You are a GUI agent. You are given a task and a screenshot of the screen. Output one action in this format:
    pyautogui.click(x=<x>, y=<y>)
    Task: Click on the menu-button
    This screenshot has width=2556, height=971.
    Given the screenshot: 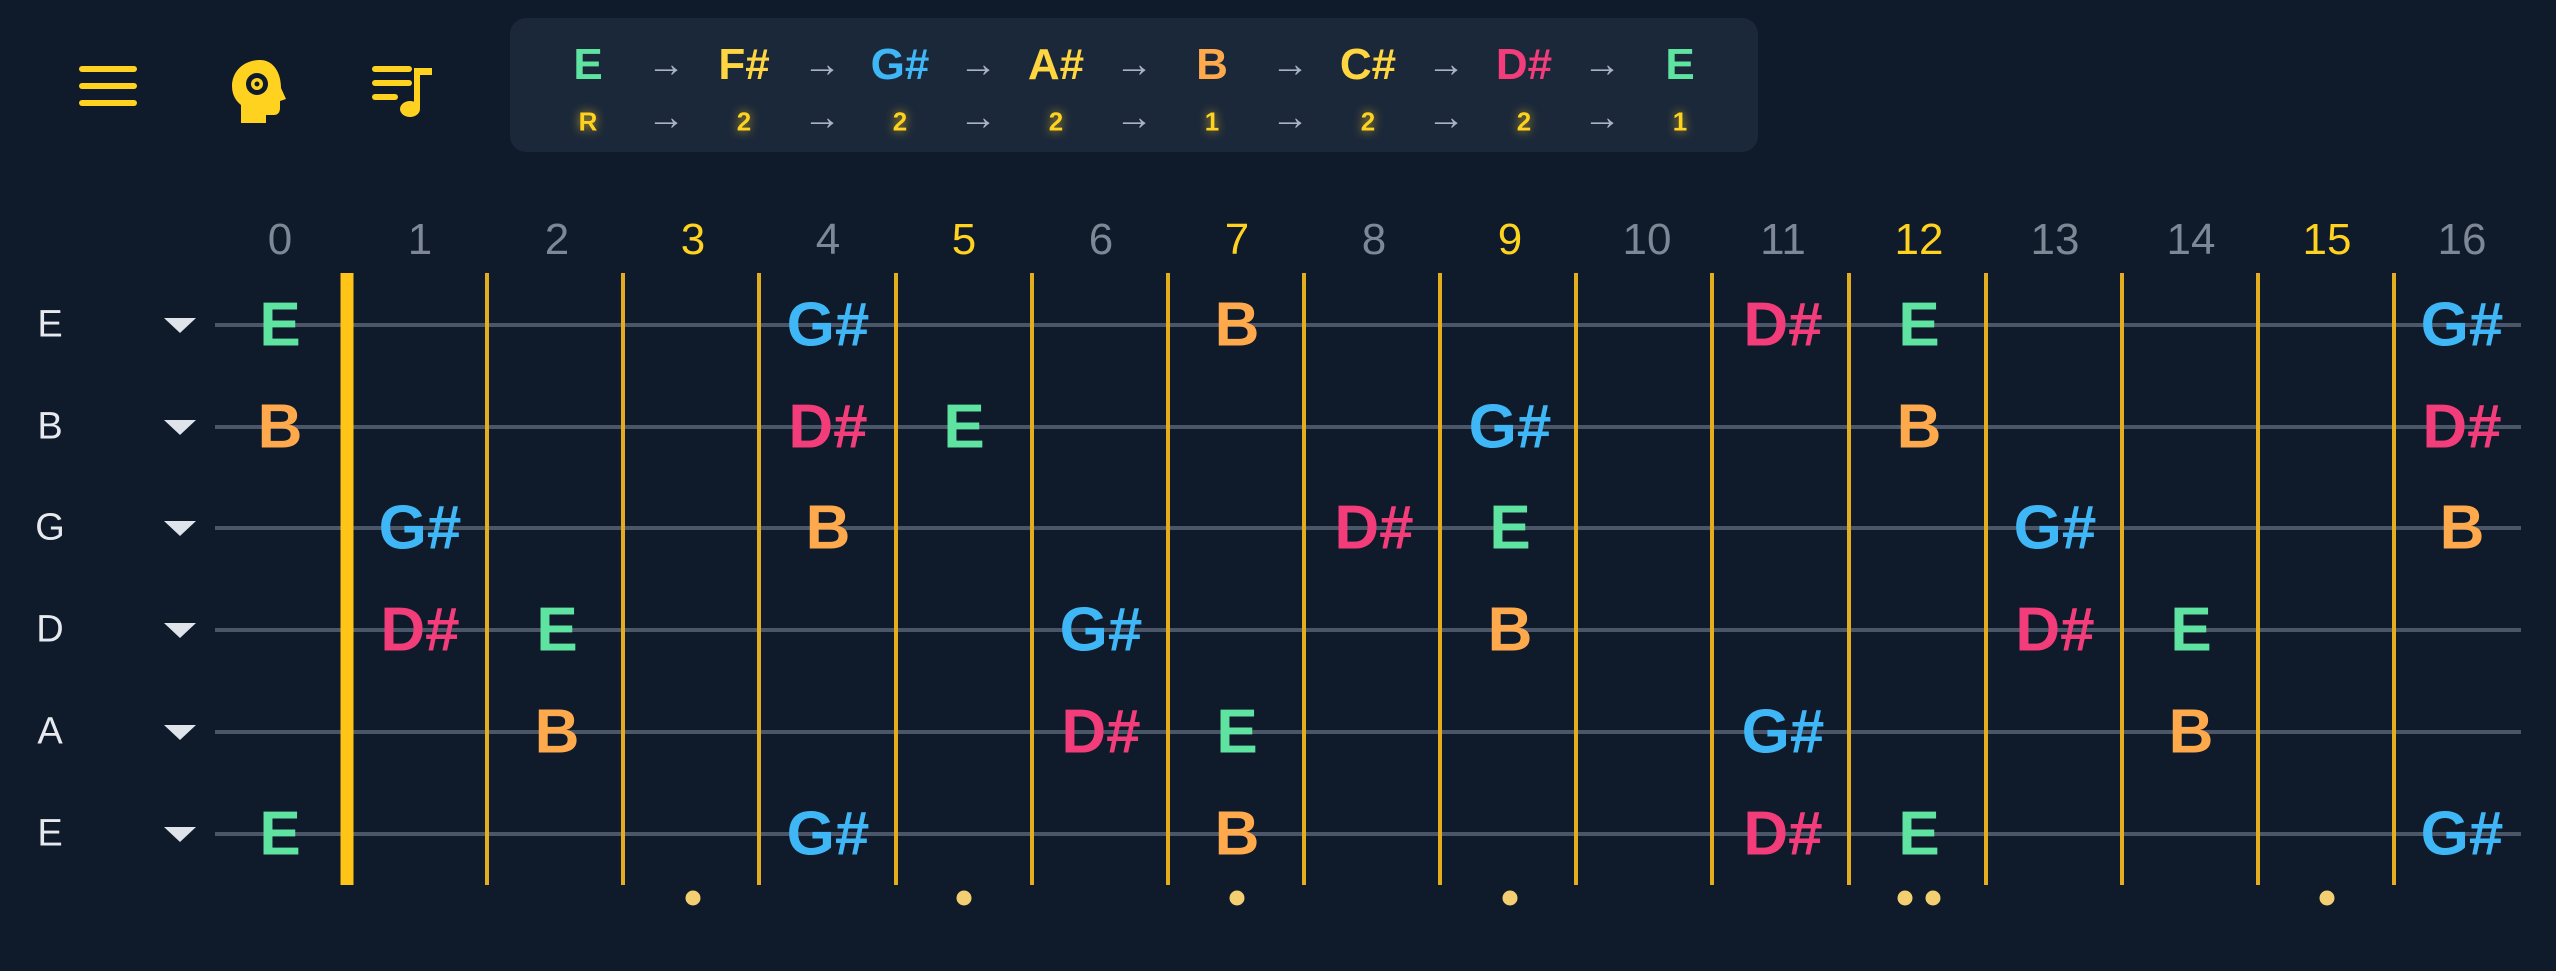 What is the action you would take?
    pyautogui.click(x=108, y=86)
    